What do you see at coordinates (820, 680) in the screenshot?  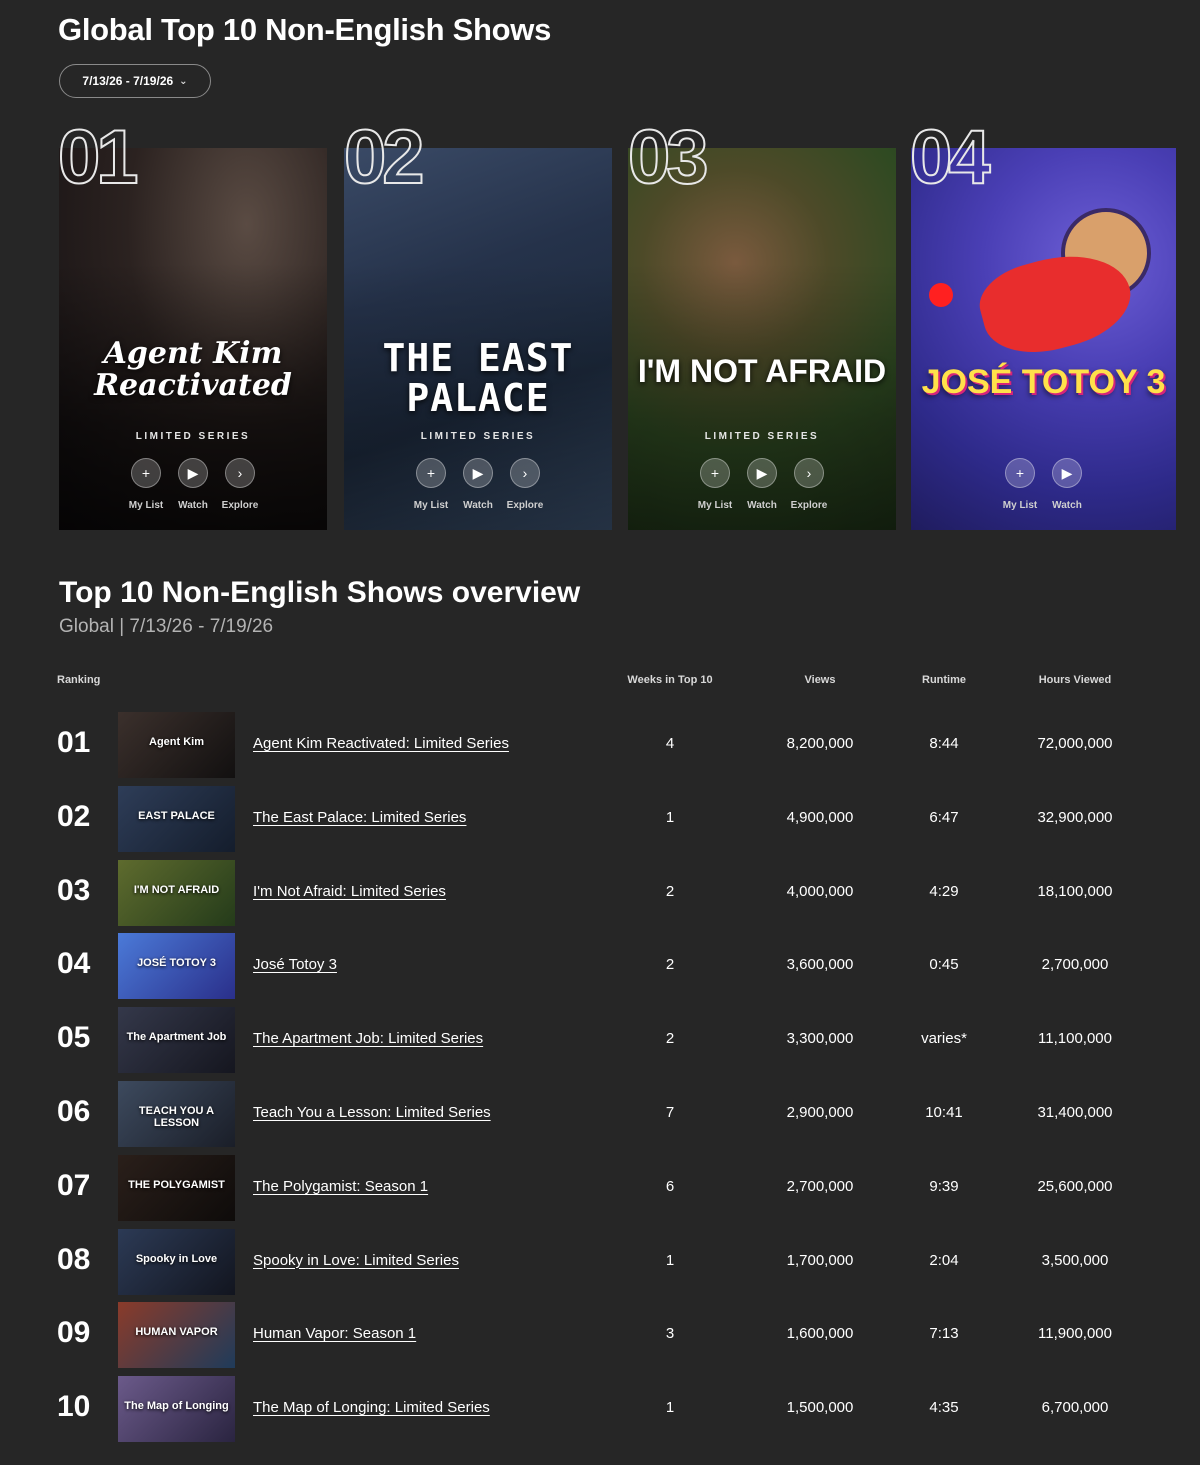 I see `column-header-views: Views` at bounding box center [820, 680].